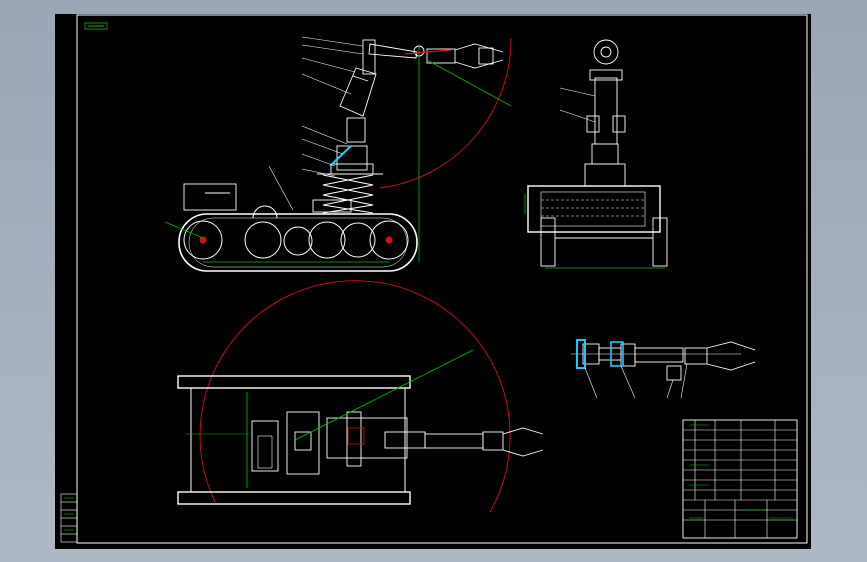 Image resolution: width=867 pixels, height=562 pixels. I want to click on gripper-detail, so click(663, 361).